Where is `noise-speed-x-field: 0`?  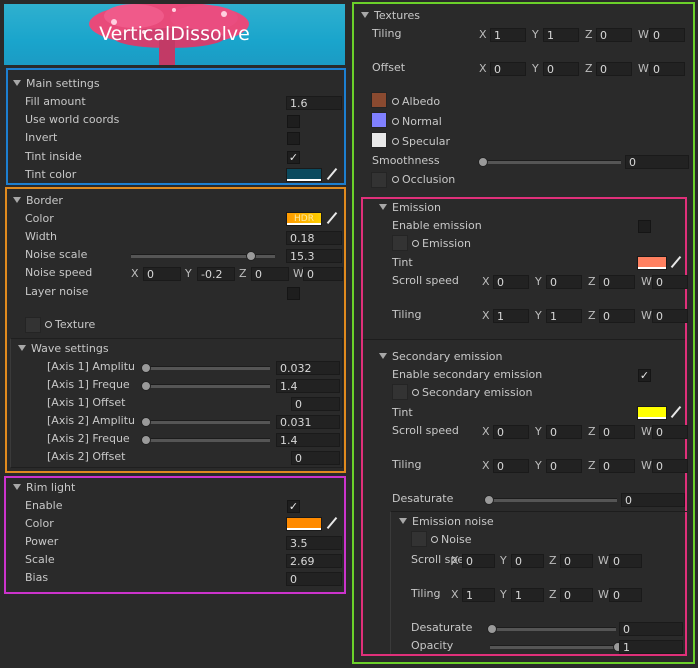
noise-speed-x-field: 0 is located at coordinates (162, 274).